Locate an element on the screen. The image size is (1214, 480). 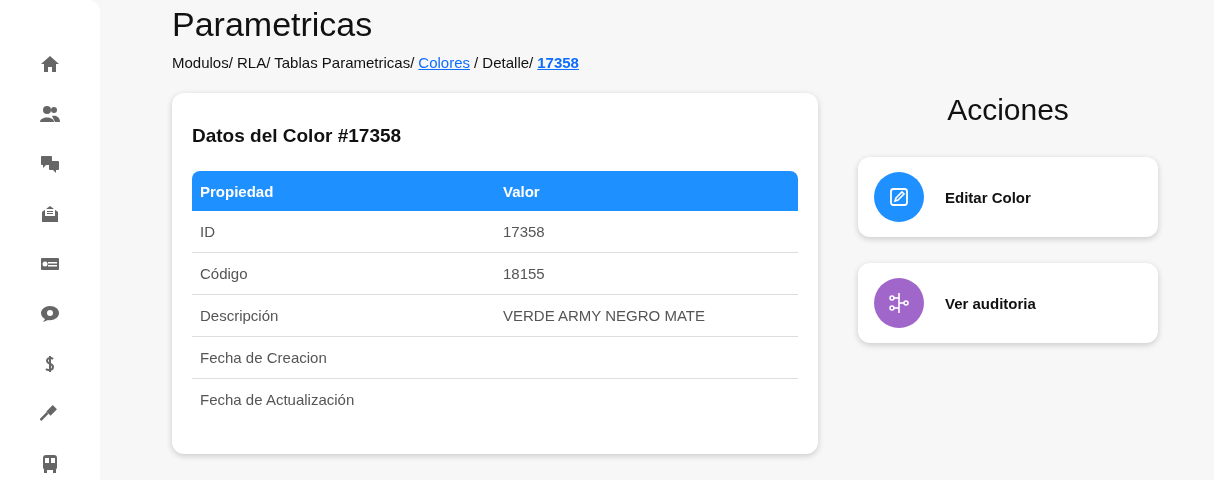
envelope-icon is located at coordinates (50, 214).